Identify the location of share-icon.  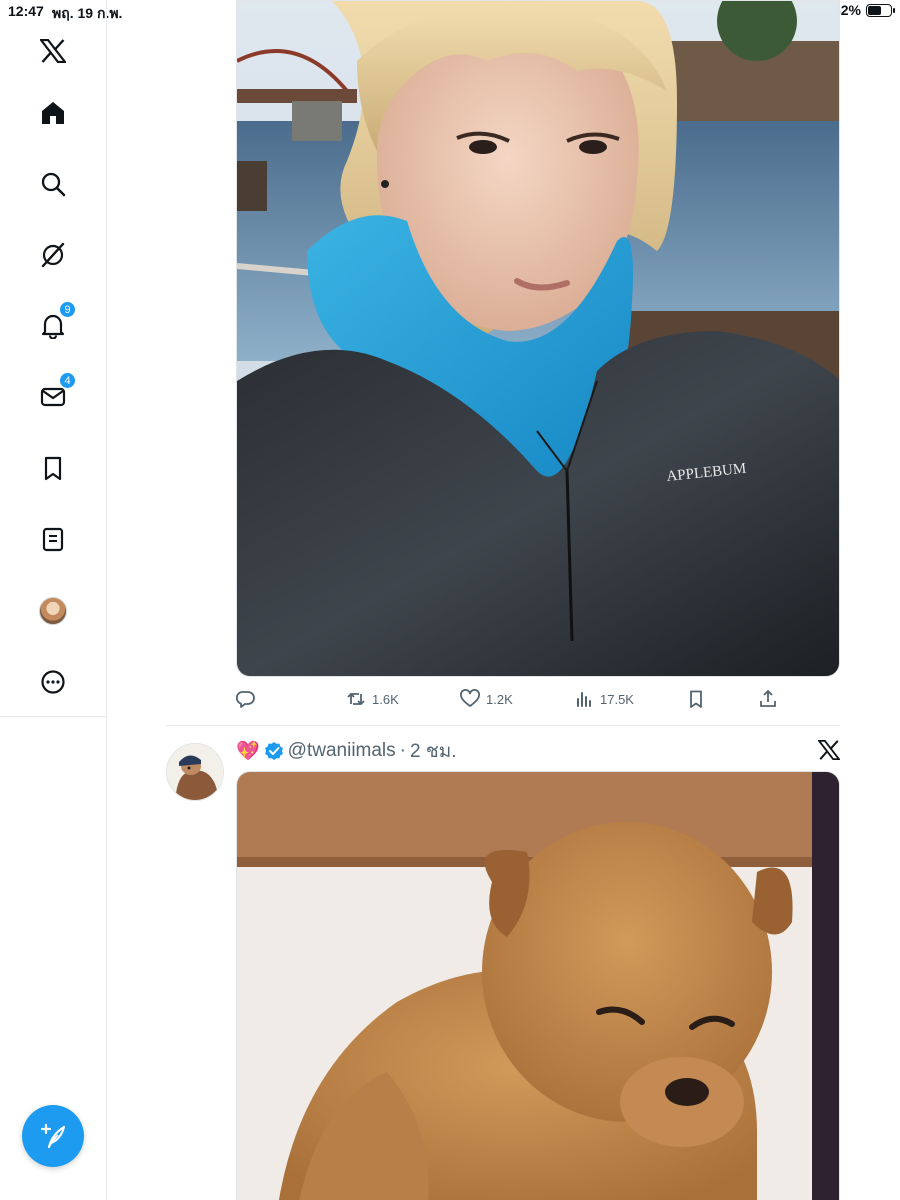
(768, 698).